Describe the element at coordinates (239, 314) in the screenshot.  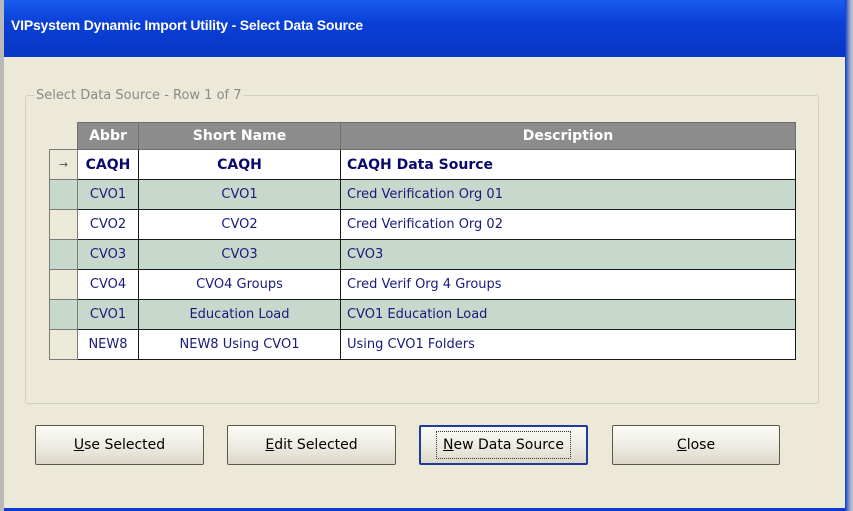
I see `cell-short-name: Education Load` at that location.